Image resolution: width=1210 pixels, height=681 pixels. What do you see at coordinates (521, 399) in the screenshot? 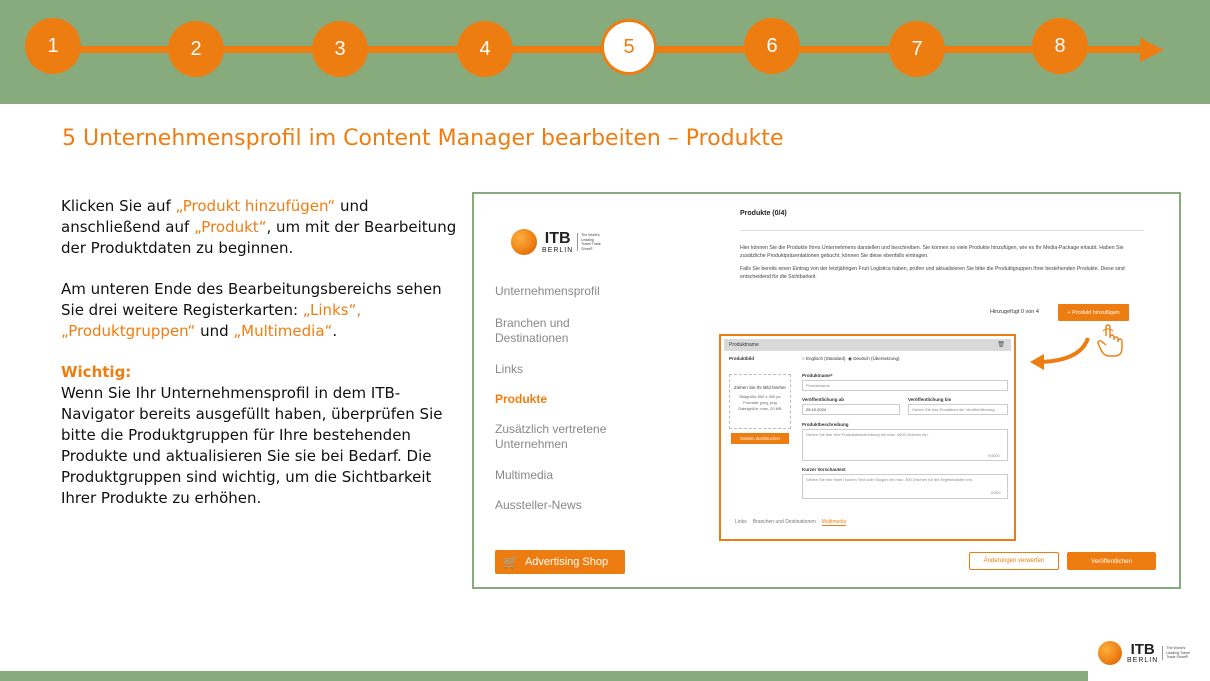
I see `sidebar-item-produkte: Produkte` at bounding box center [521, 399].